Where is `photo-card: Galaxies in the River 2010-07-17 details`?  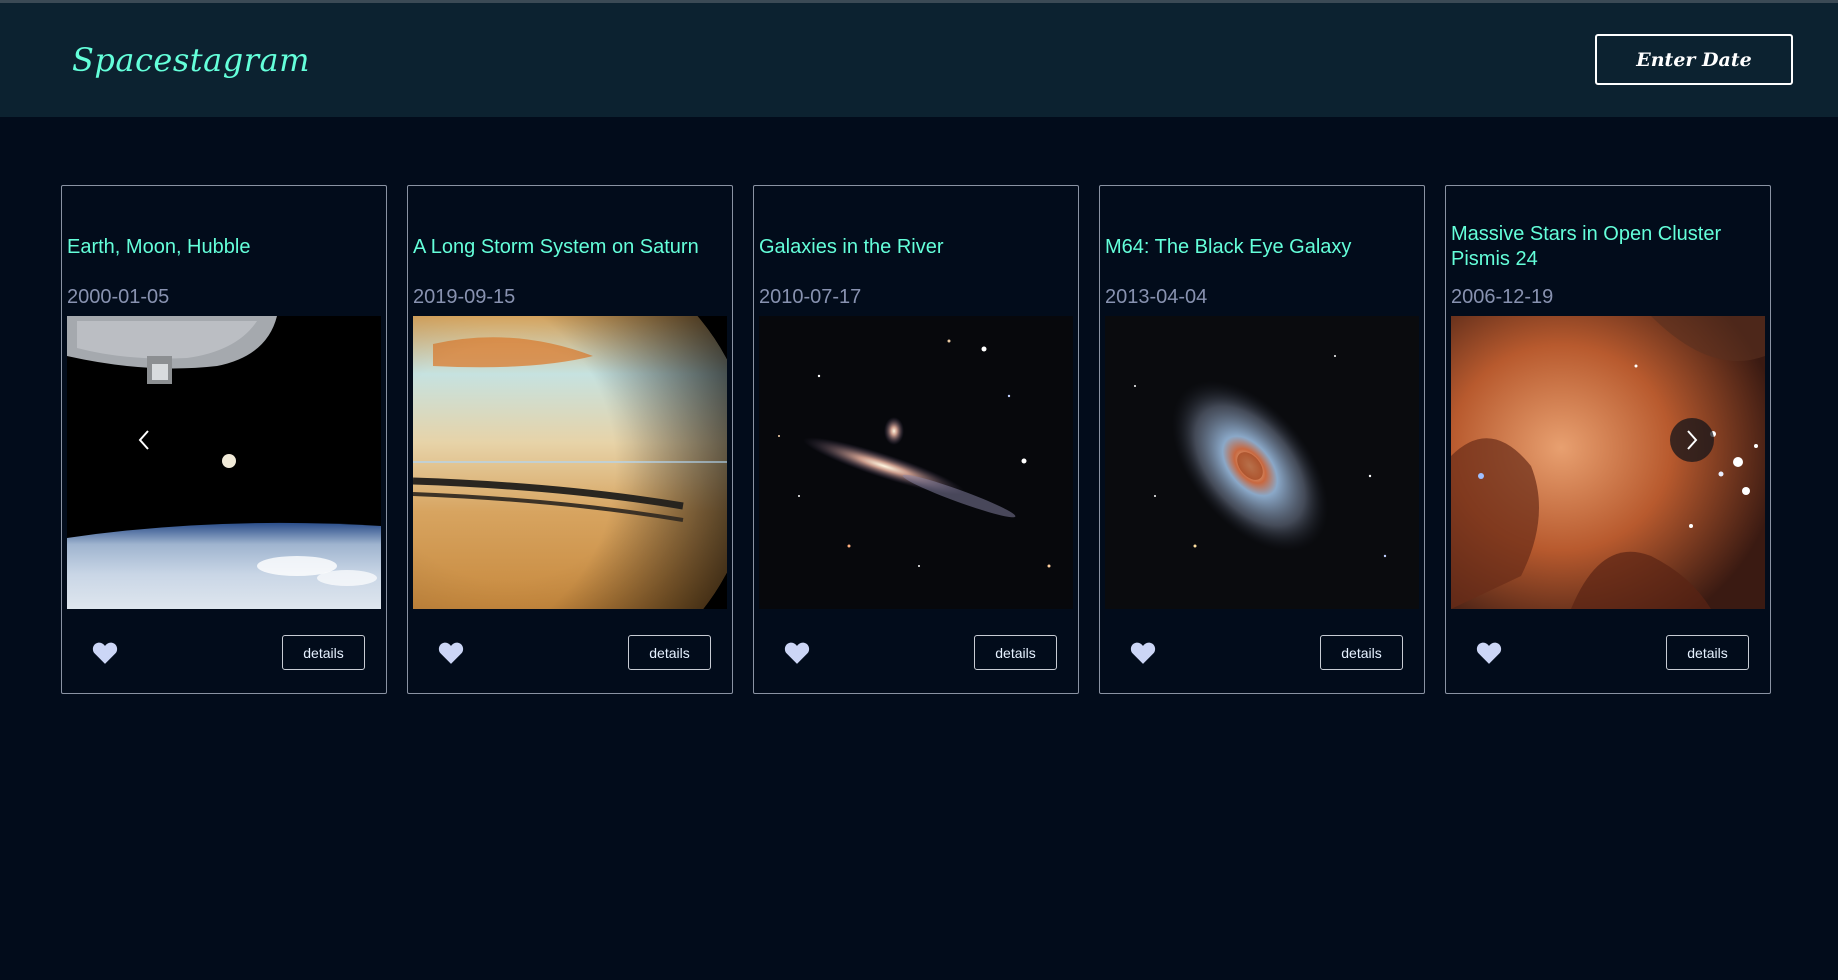 photo-card: Galaxies in the River 2010-07-17 details is located at coordinates (916, 439).